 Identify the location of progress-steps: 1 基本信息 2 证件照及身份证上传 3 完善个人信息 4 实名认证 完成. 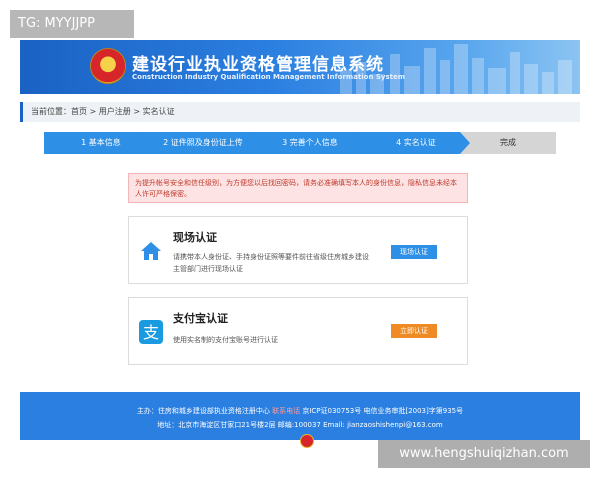
(300, 143).